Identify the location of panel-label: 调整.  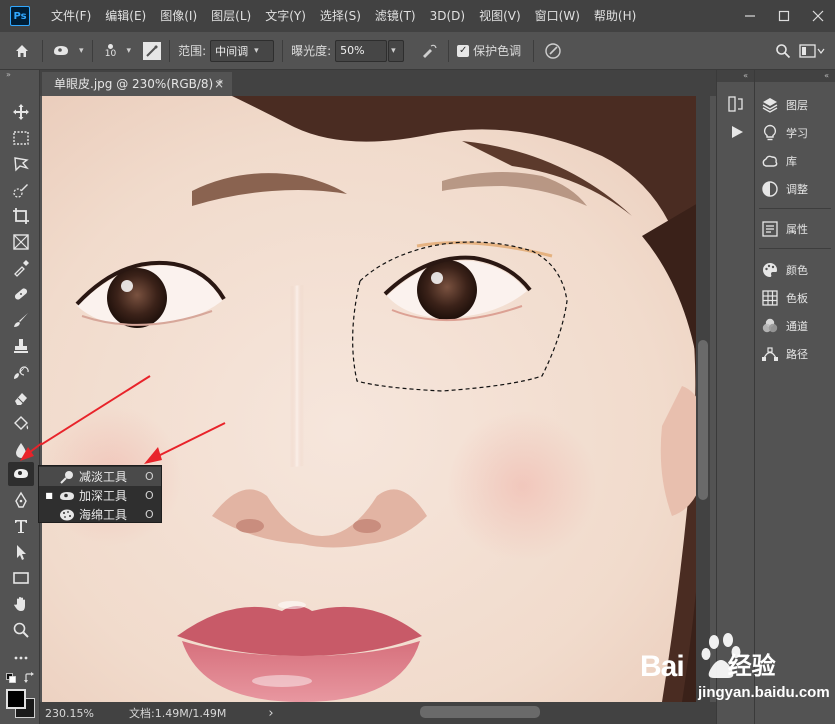
(797, 189).